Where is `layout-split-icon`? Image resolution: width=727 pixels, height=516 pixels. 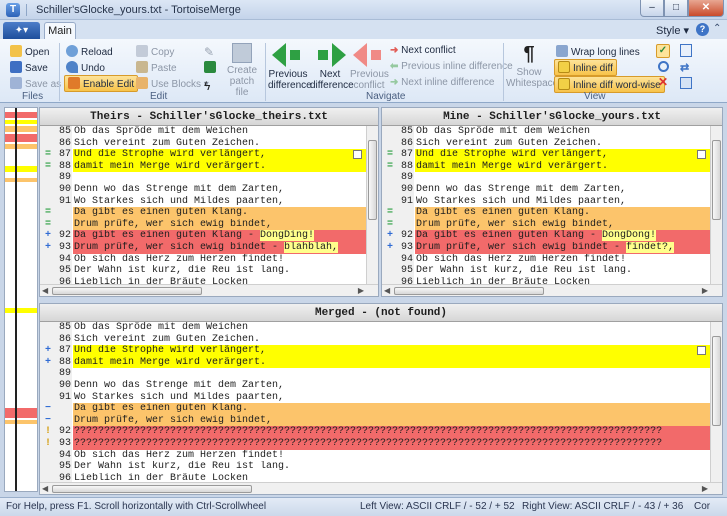
layout-split-icon is located at coordinates (686, 83).